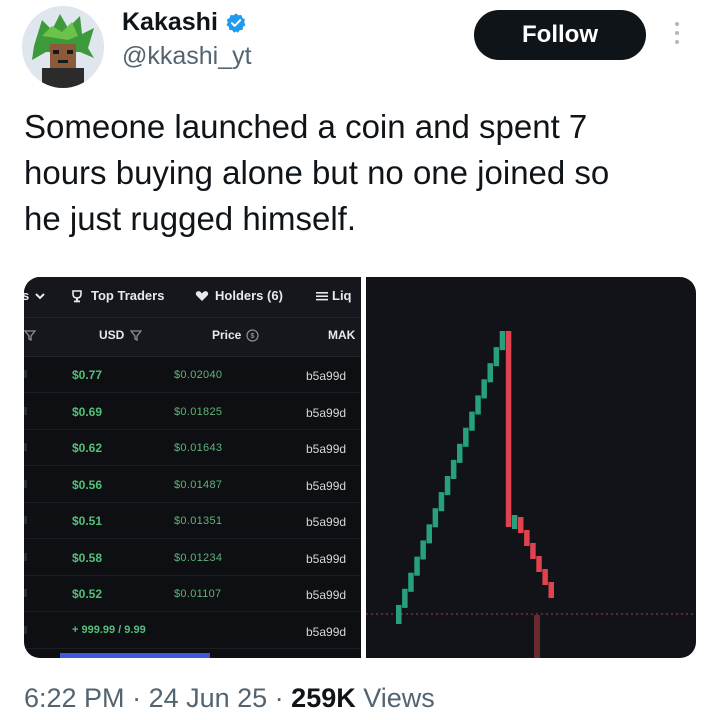 The width and height of the screenshot is (720, 720). What do you see at coordinates (342, 335) in the screenshot?
I see `column-maker: MAK` at bounding box center [342, 335].